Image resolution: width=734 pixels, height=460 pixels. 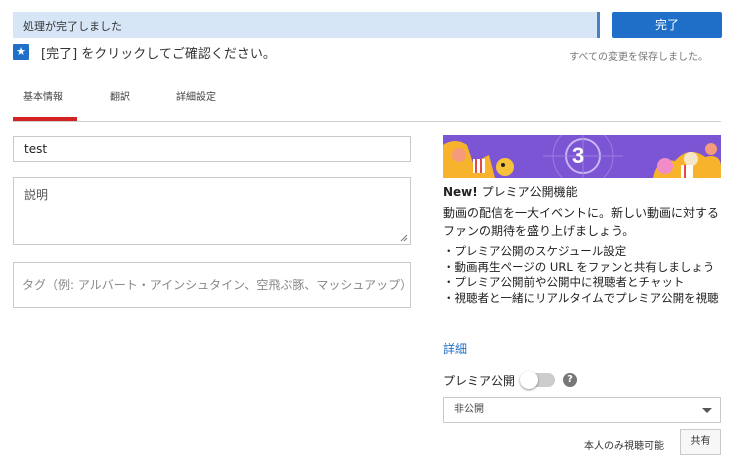 What do you see at coordinates (581, 222) in the screenshot?
I see `premiere-description: 動画の配信を一大イベントに。新しい動画に対するファンの期待を盛り上げましょう。` at bounding box center [581, 222].